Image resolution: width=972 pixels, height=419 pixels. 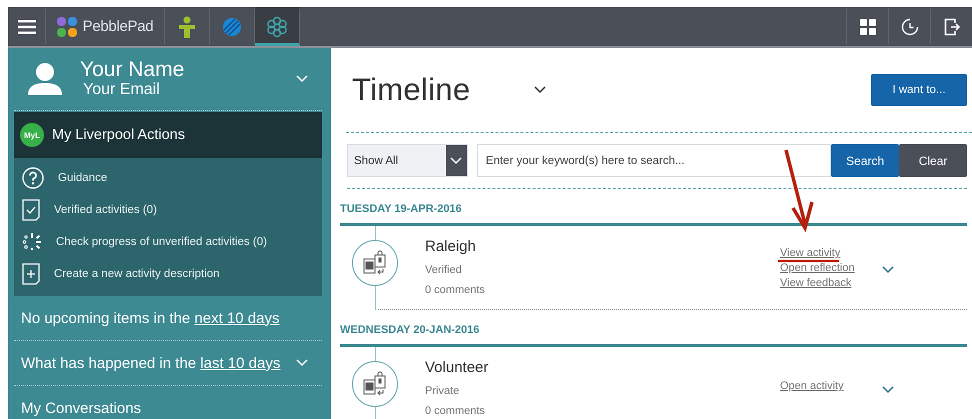 I want to click on checklist-icon, so click(x=31, y=210).